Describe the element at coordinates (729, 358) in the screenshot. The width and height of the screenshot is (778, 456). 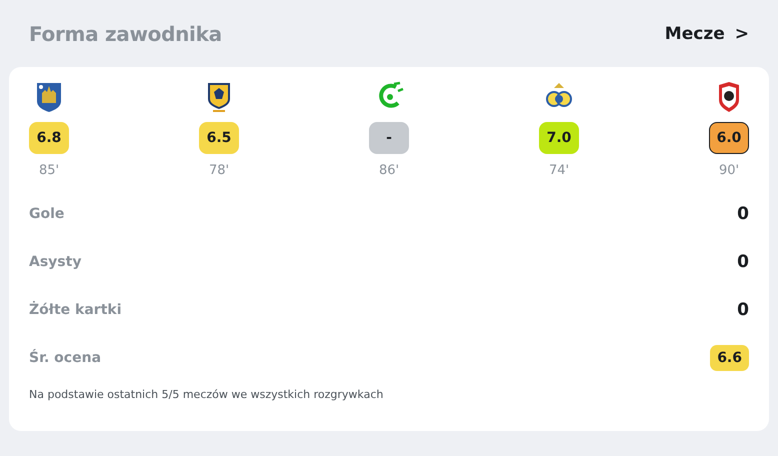
I see `rating-badge: 6.6` at that location.